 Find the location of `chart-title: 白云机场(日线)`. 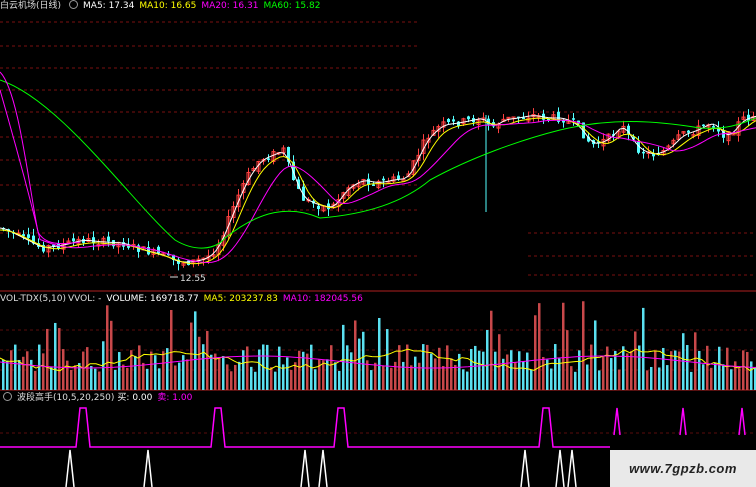

chart-title: 白云机场(日线) is located at coordinates (31, 6).